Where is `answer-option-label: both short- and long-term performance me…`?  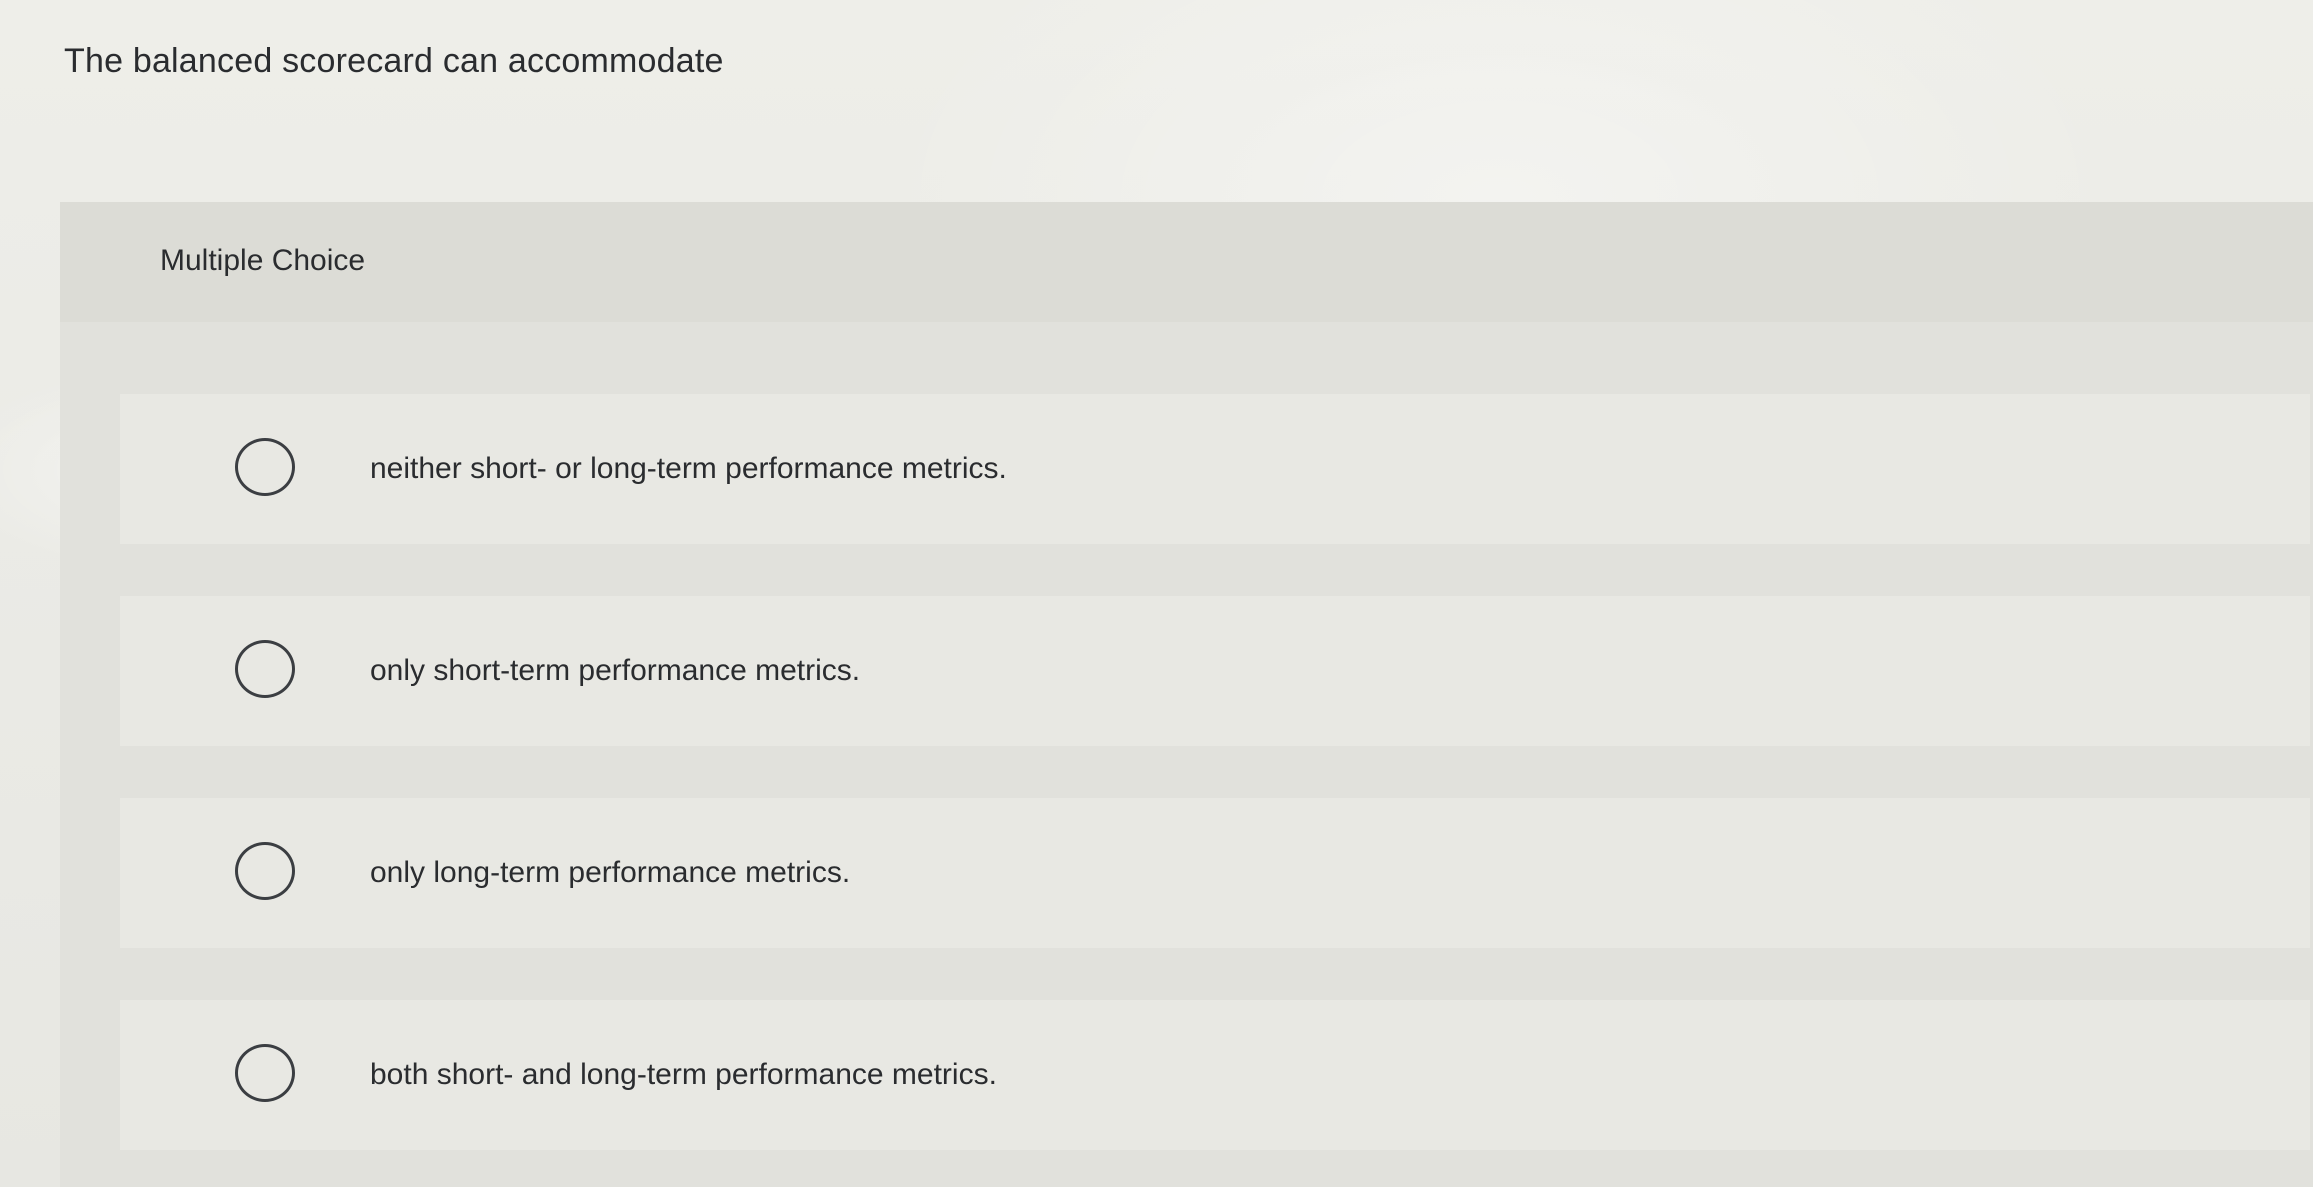
answer-option-label: both short- and long-term performance me… is located at coordinates (683, 1075).